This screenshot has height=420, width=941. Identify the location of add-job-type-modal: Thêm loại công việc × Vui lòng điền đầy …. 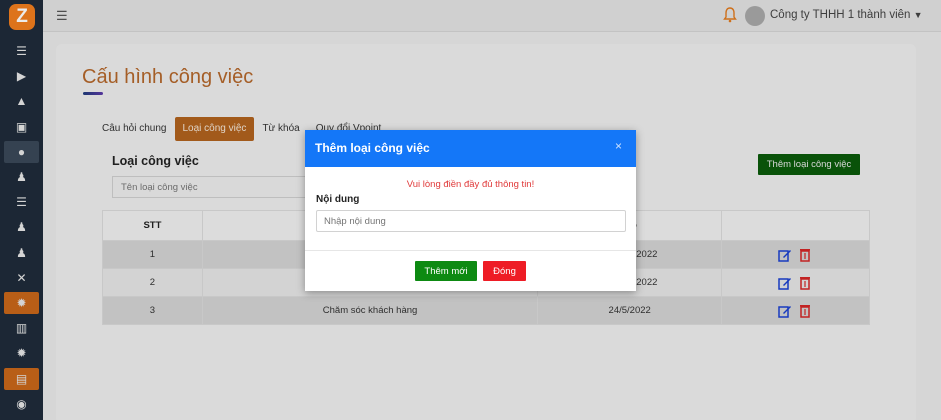
(470, 210).